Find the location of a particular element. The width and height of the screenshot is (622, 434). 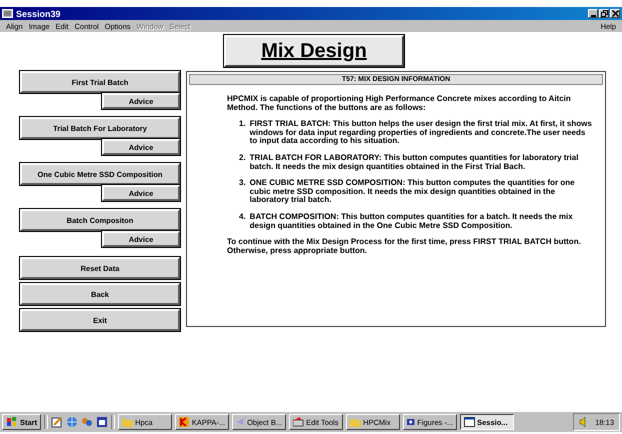

page-heading: Mix Design is located at coordinates (314, 51).